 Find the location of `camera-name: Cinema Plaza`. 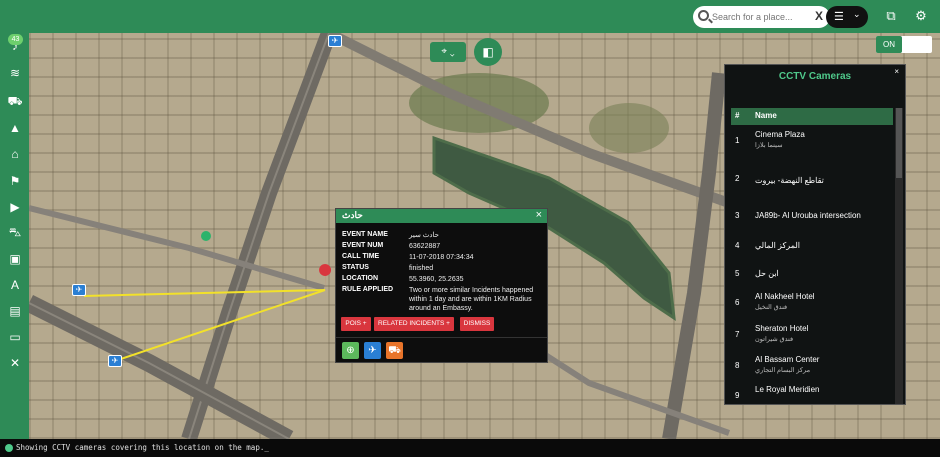

camera-name: Cinema Plaza is located at coordinates (780, 134).